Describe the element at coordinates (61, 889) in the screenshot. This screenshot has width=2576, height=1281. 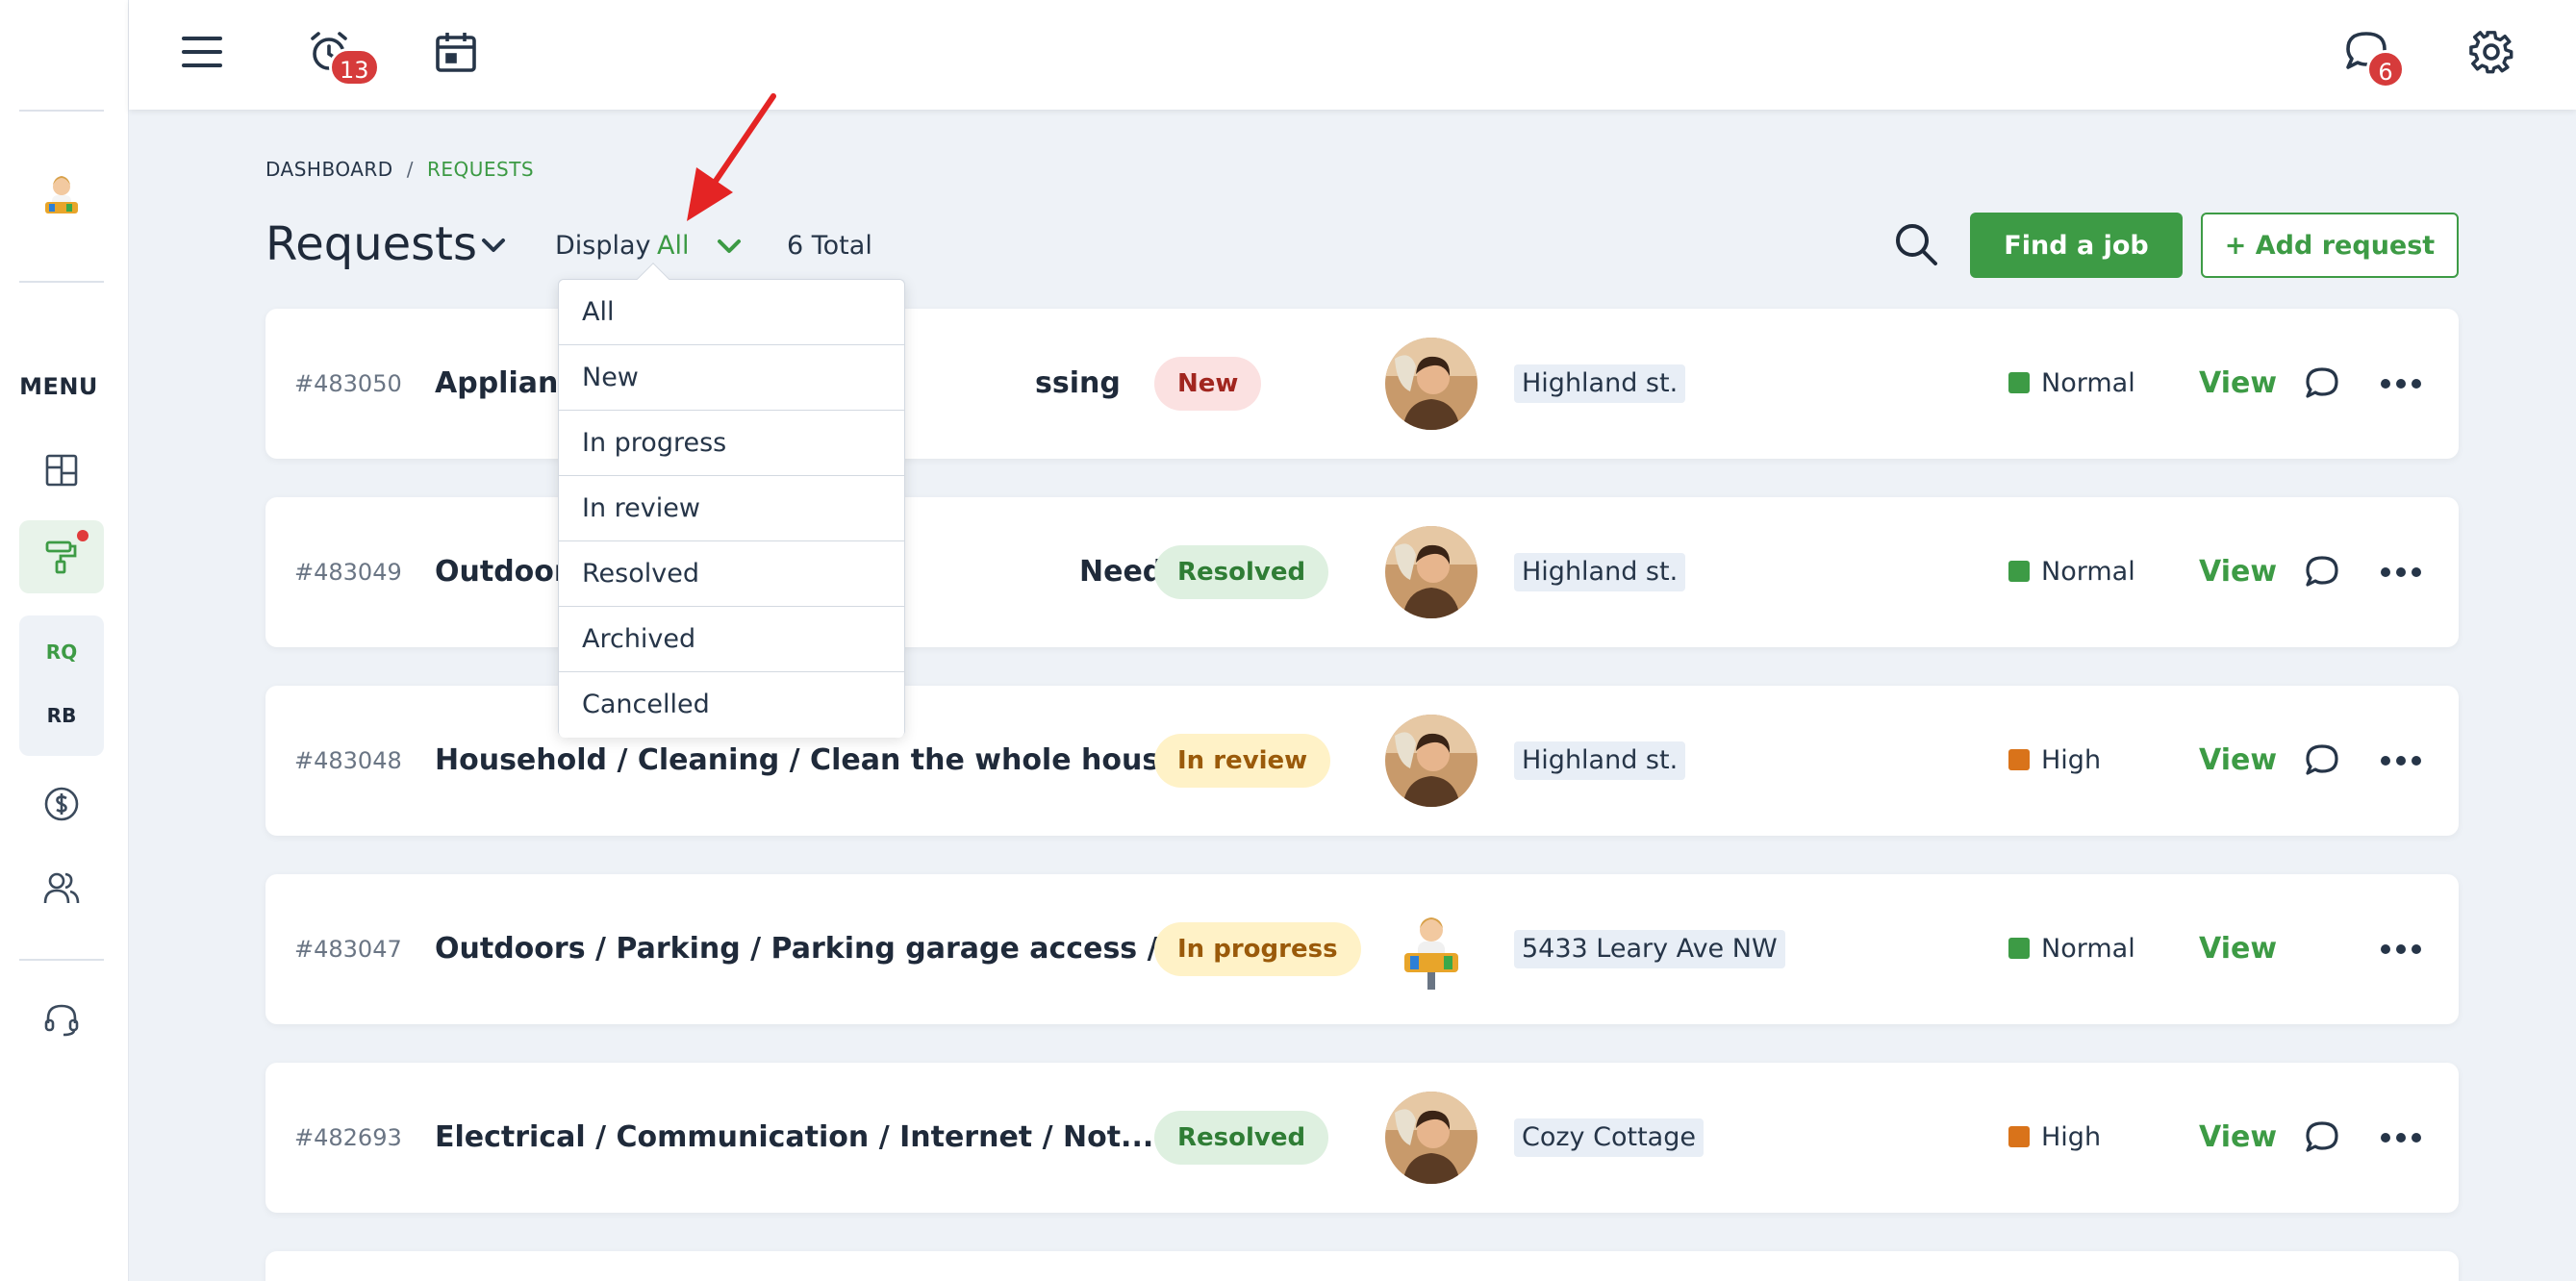
I see `users-icon` at that location.